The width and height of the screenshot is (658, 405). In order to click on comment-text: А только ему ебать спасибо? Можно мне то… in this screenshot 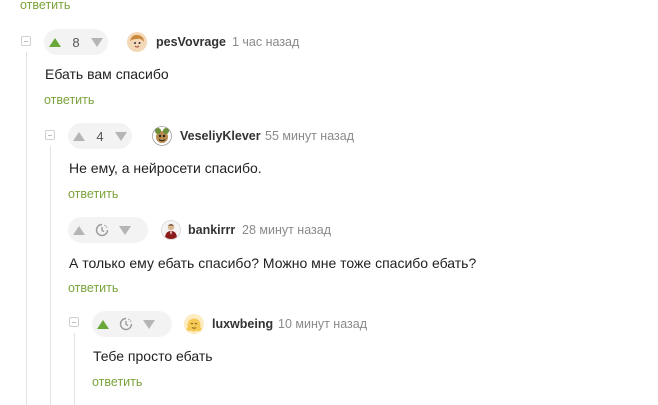, I will do `click(273, 263)`.